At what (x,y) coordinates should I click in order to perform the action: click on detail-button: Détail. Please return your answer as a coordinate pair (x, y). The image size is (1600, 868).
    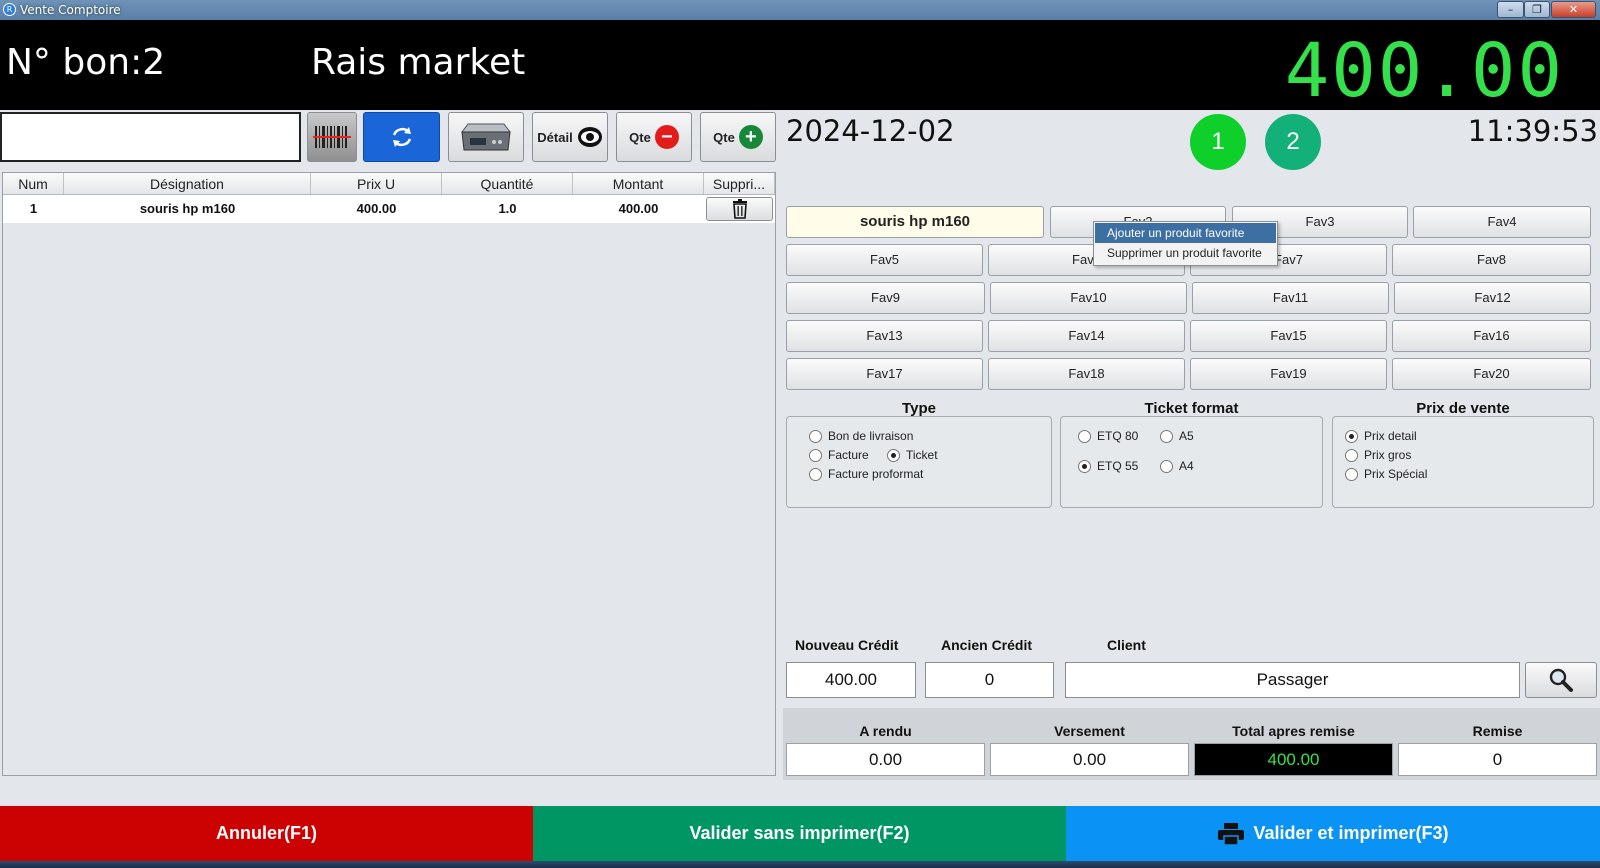
    Looking at the image, I should click on (570, 137).